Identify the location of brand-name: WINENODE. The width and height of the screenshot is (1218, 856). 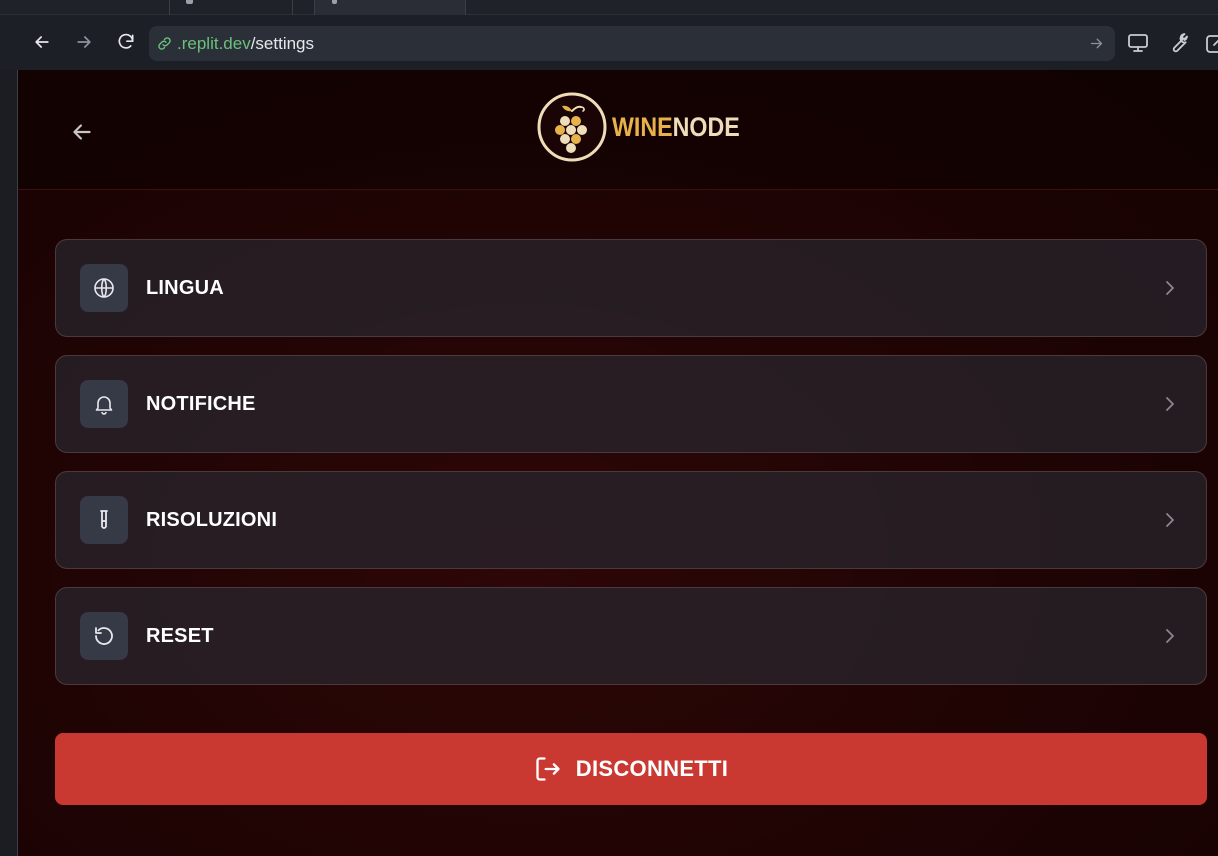
(676, 127).